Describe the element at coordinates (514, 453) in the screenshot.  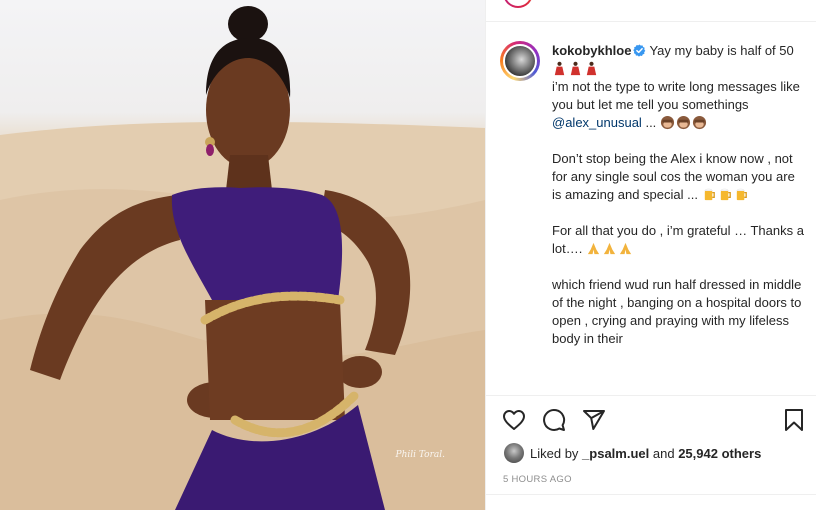
I see `liker-avatar` at that location.